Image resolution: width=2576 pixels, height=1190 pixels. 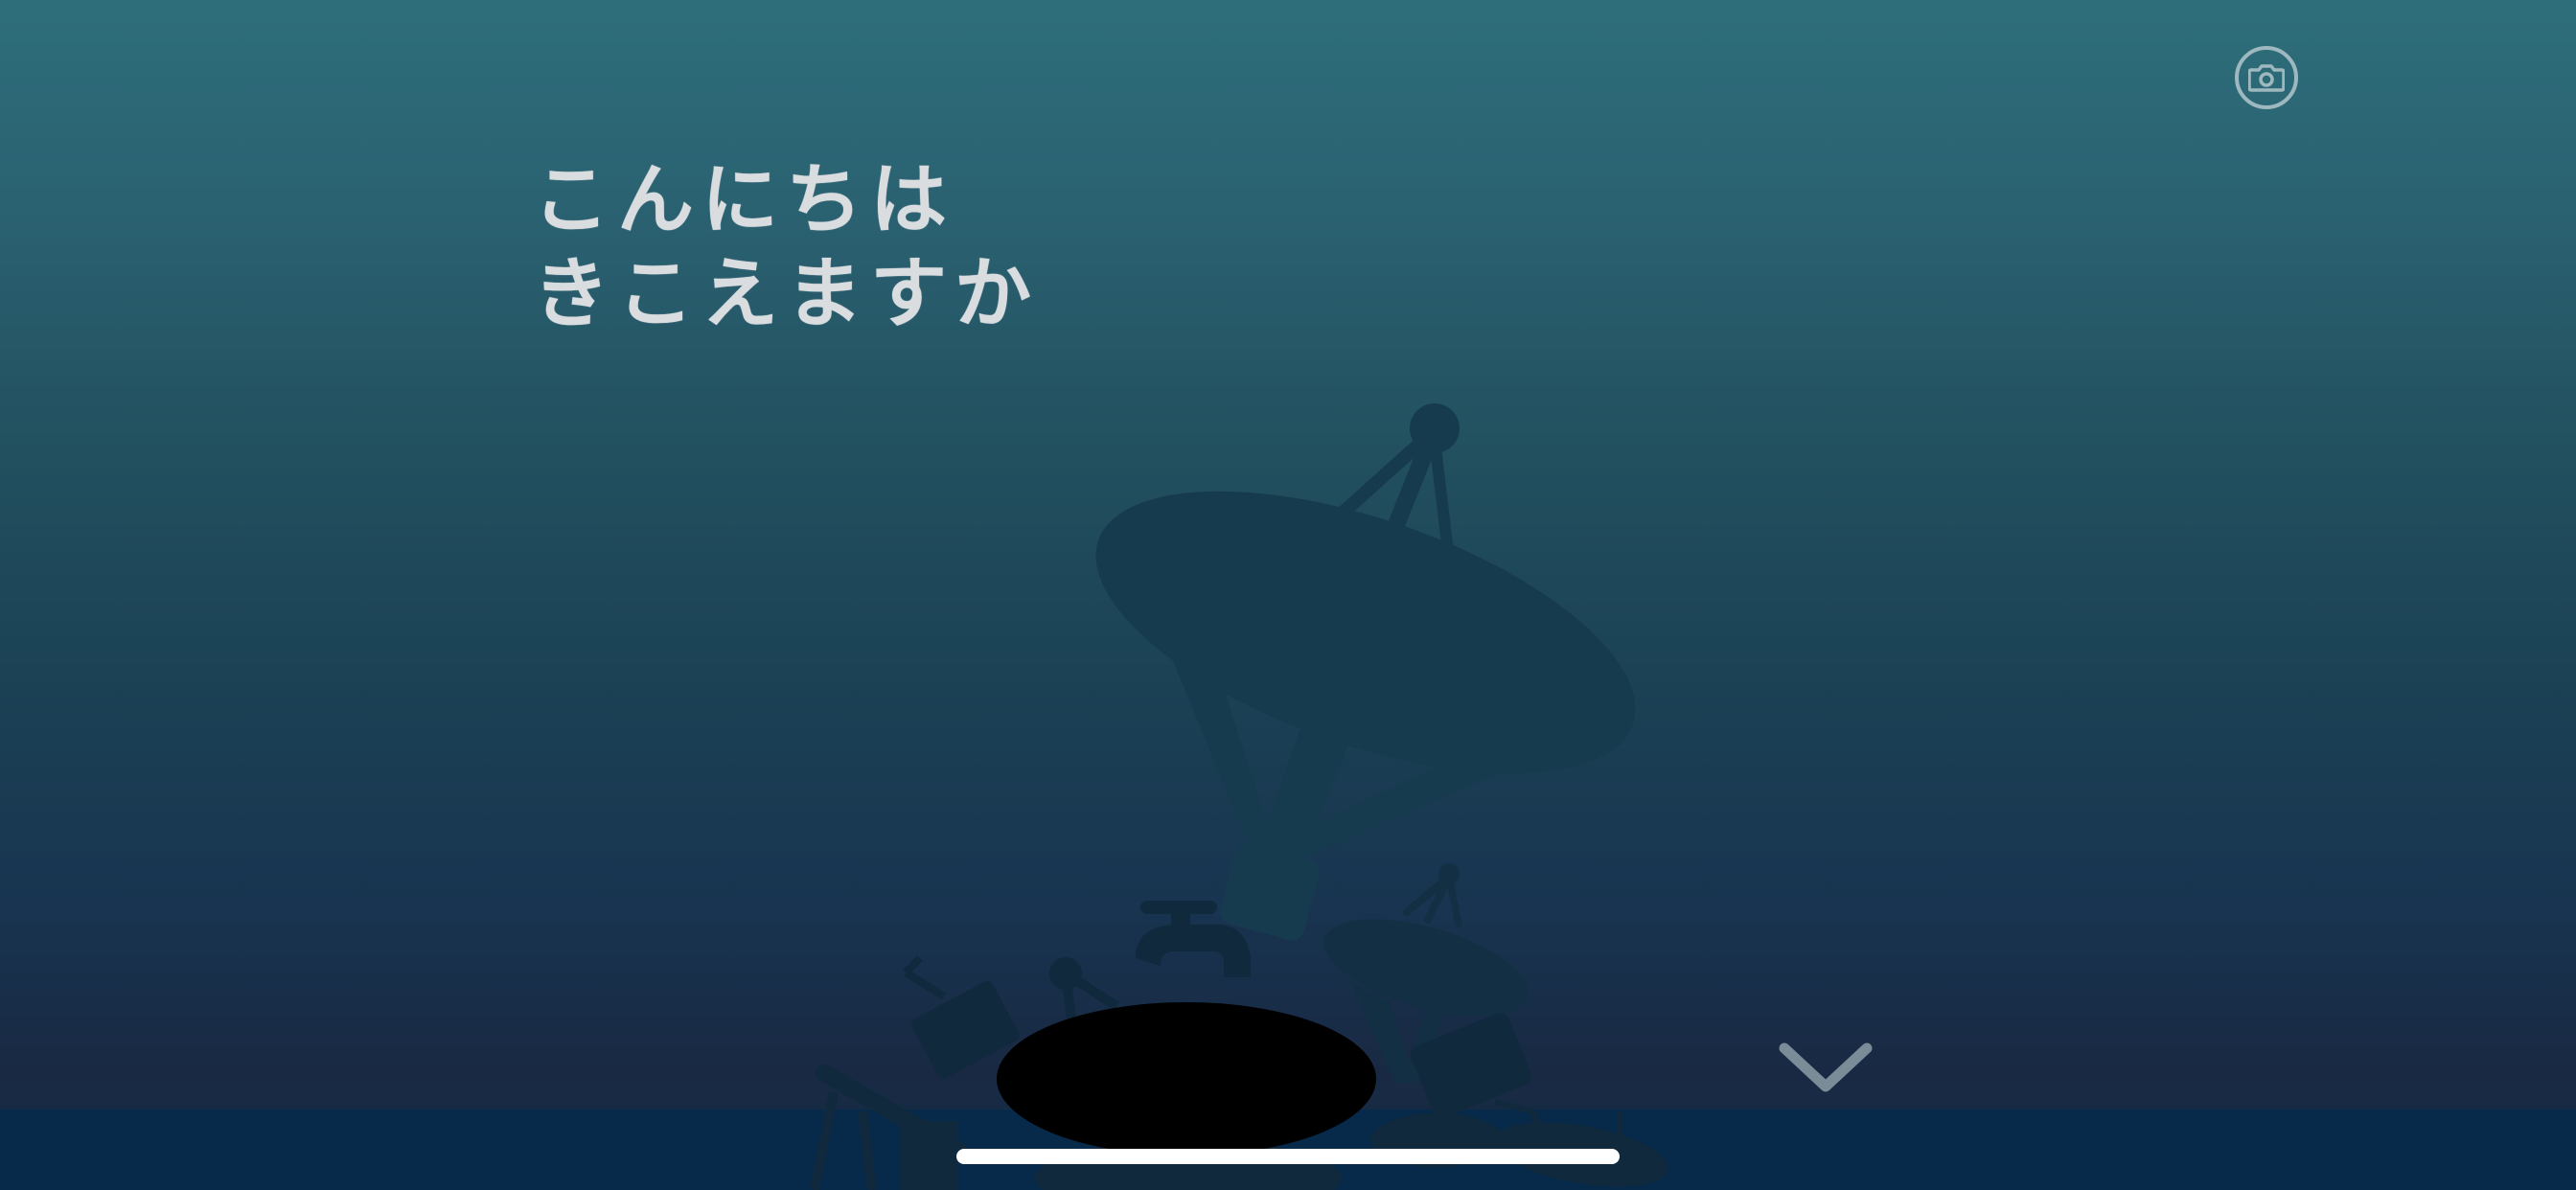 I want to click on scroll-down-button, so click(x=1825, y=1072).